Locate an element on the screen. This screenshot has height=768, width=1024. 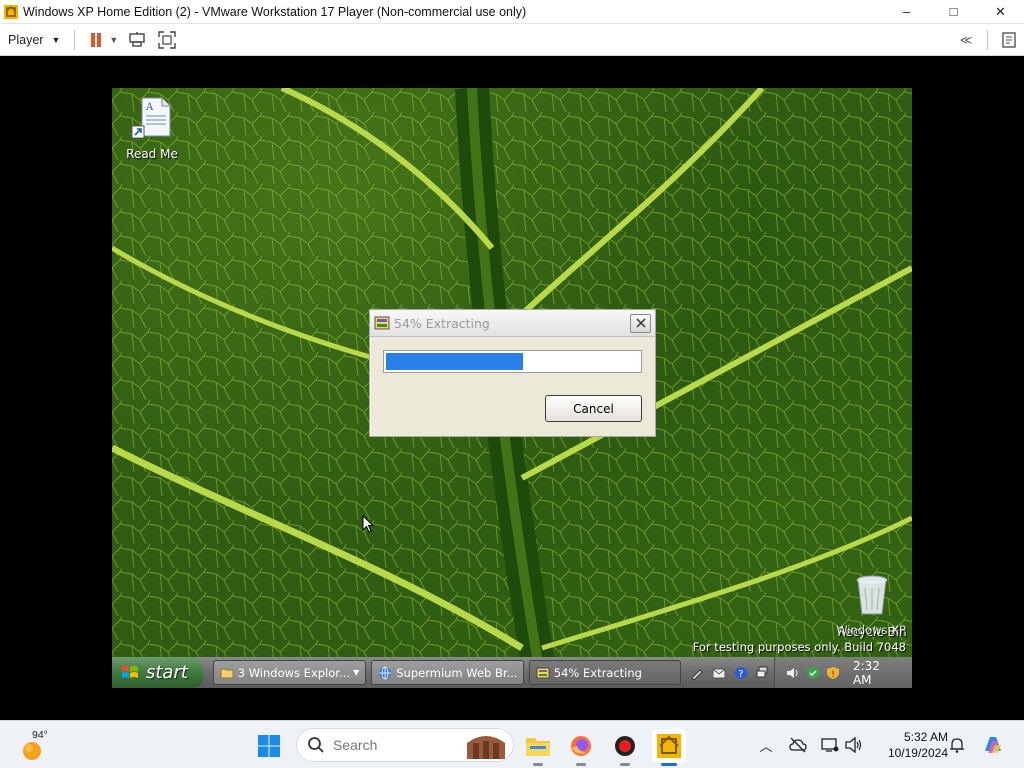
xp-clock: 2:32 AM is located at coordinates (866, 672).